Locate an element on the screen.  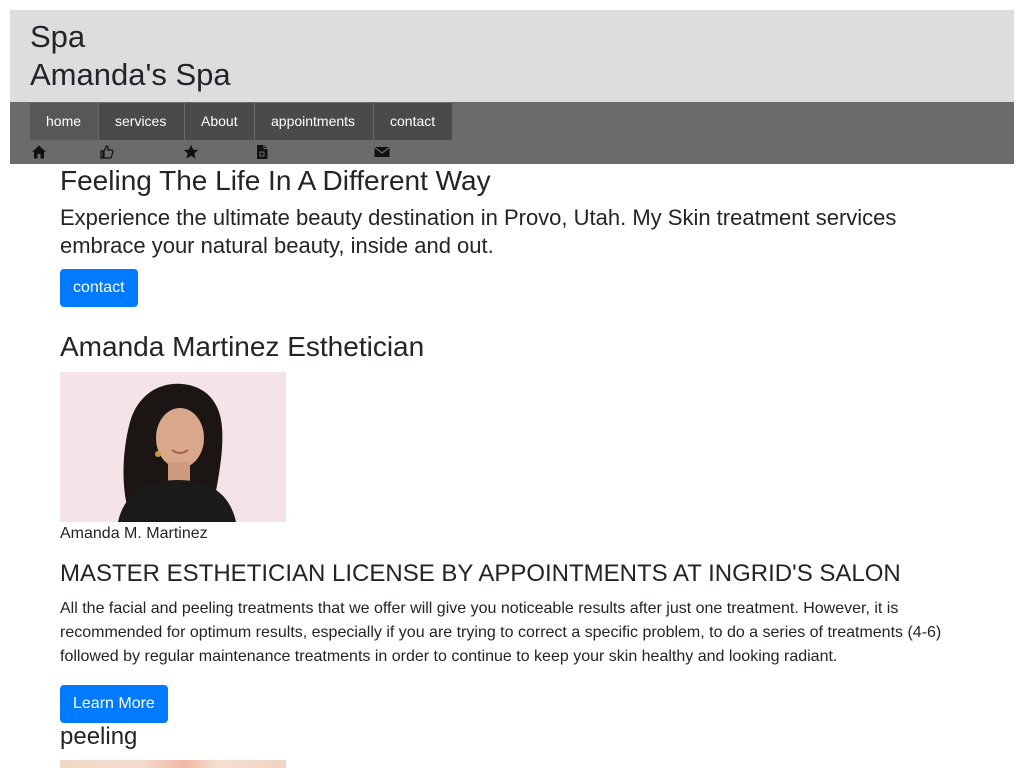
profile-caption: Amanda M. Martinez is located at coordinates (134, 533).